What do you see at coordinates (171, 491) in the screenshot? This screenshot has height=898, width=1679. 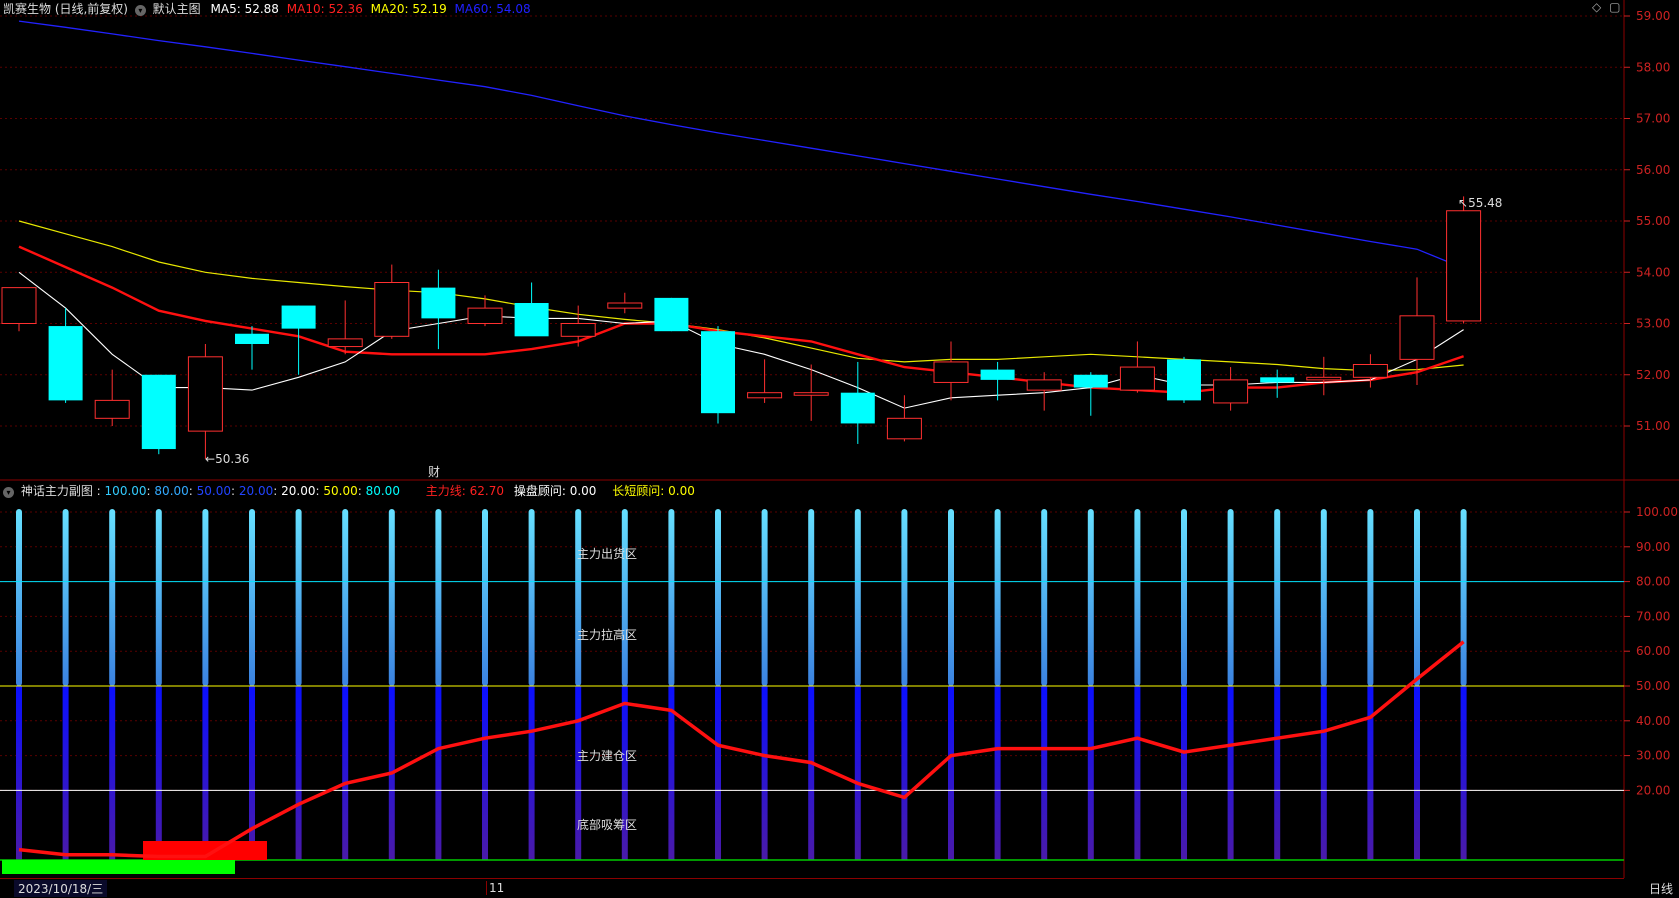 I see `level-80: 80.00` at bounding box center [171, 491].